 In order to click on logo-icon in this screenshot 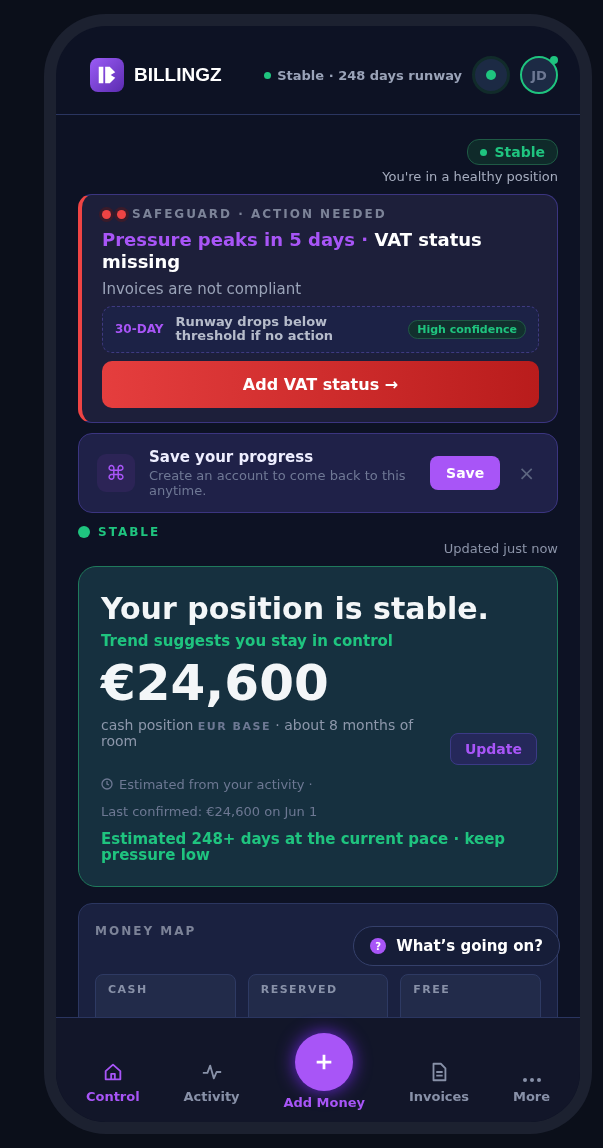, I will do `click(107, 75)`.